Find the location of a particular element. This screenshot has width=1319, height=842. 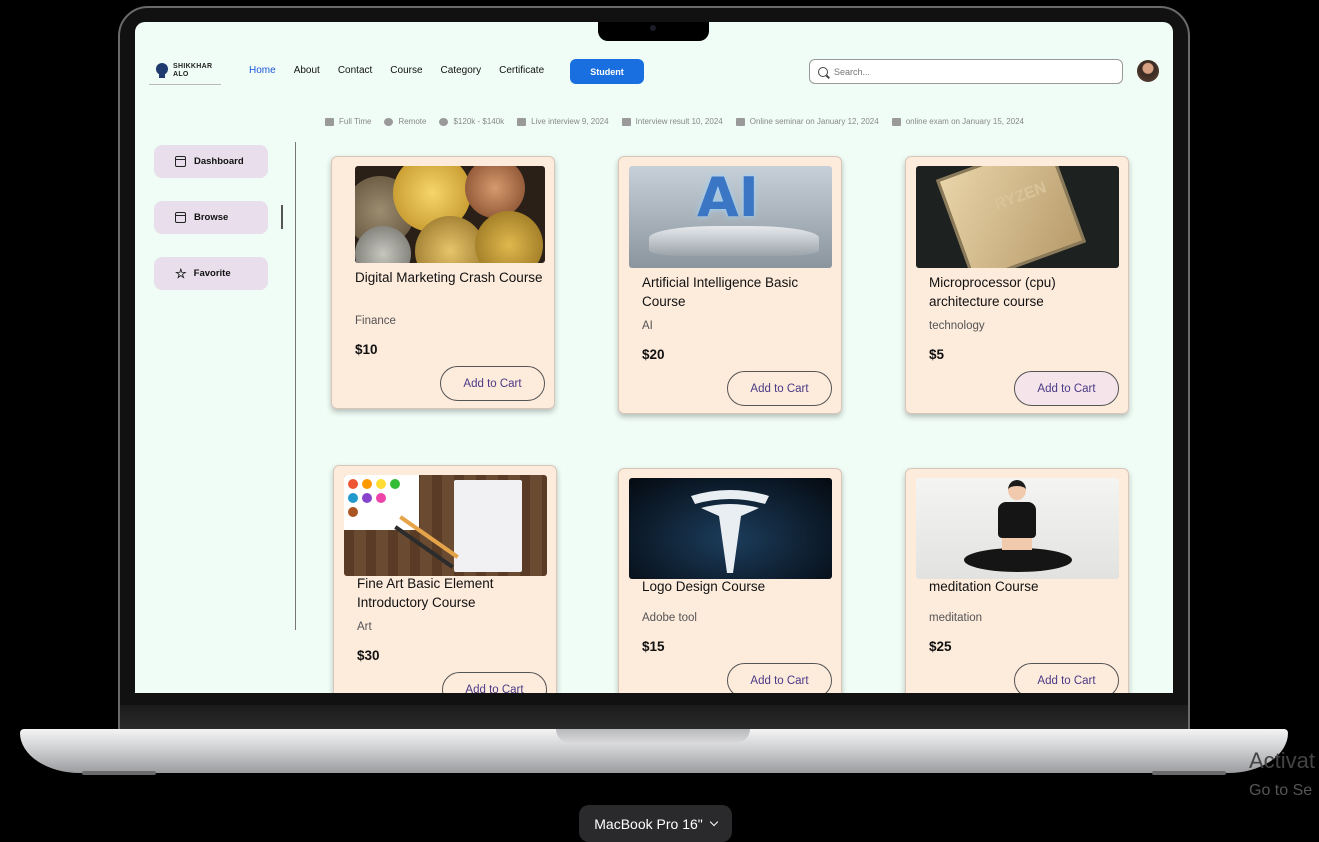

meta-online-exam: online exam on January 15, 2024 is located at coordinates (965, 121).